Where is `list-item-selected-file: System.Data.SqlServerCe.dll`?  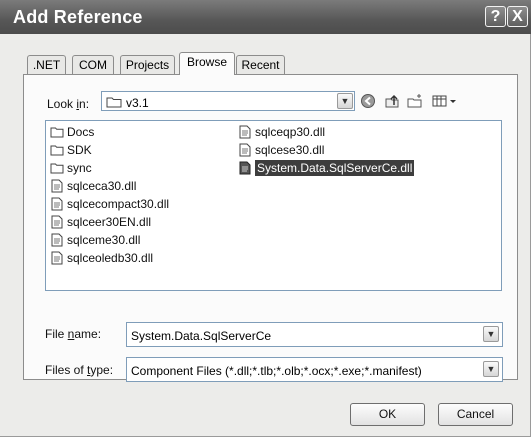
list-item-selected-file: System.Data.SqlServerCe.dll is located at coordinates (326, 168).